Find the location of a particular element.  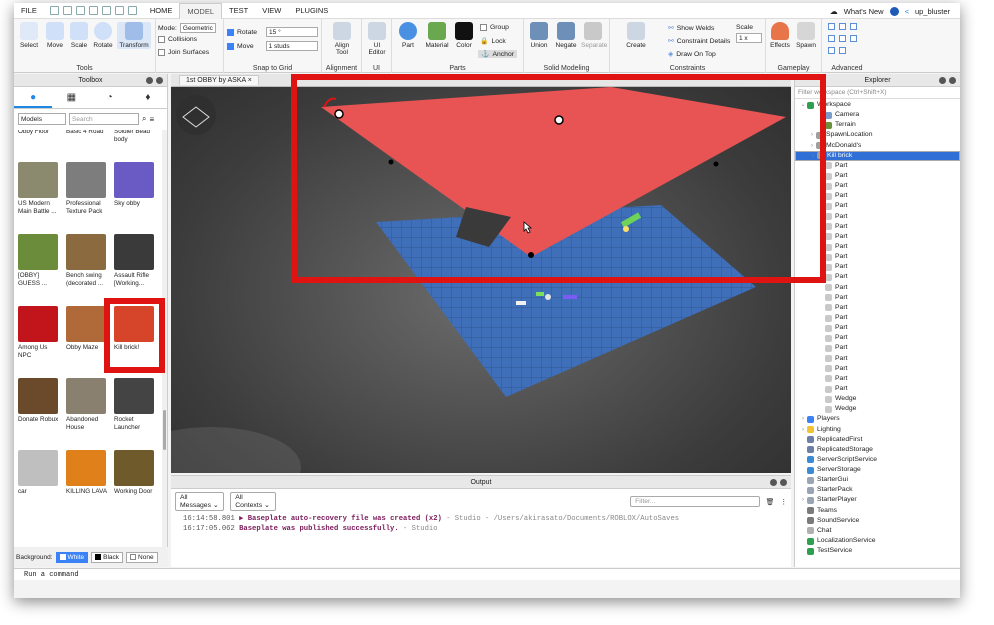

create-constraint-button: Create is located at coordinates (636, 35).